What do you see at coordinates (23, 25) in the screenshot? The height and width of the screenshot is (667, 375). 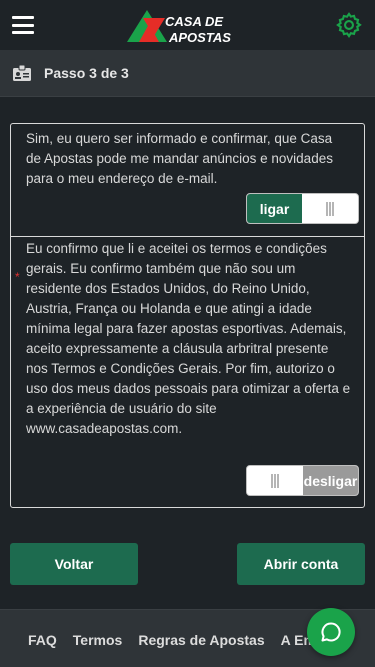 I see `menu-icon` at bounding box center [23, 25].